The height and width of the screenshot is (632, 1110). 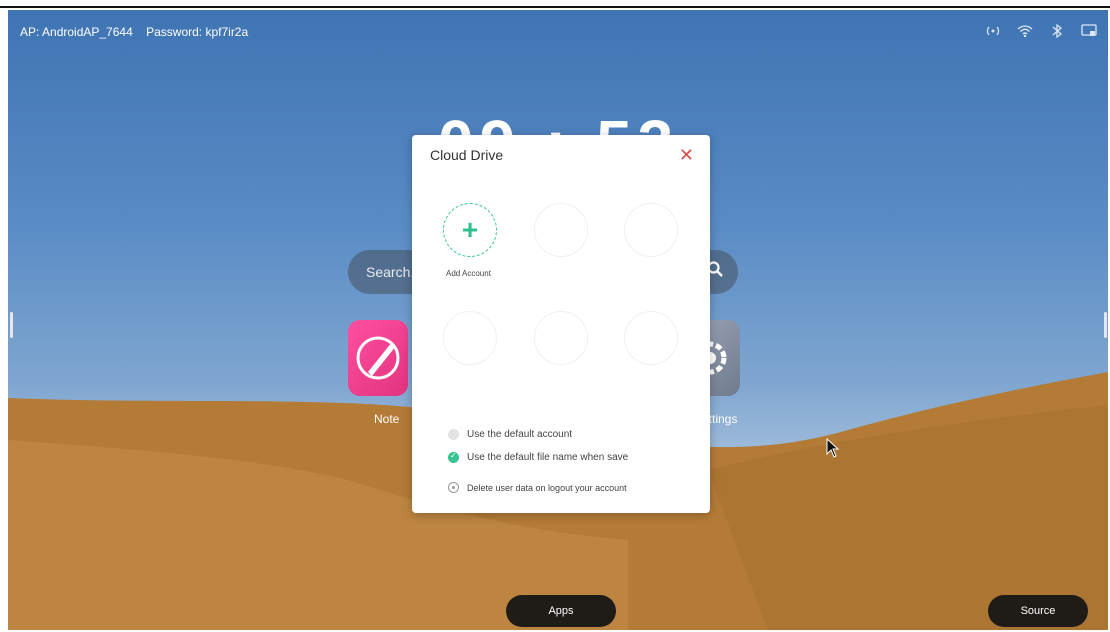 What do you see at coordinates (197, 32) in the screenshot?
I see `ap-password: Password: kpf7ir2a` at bounding box center [197, 32].